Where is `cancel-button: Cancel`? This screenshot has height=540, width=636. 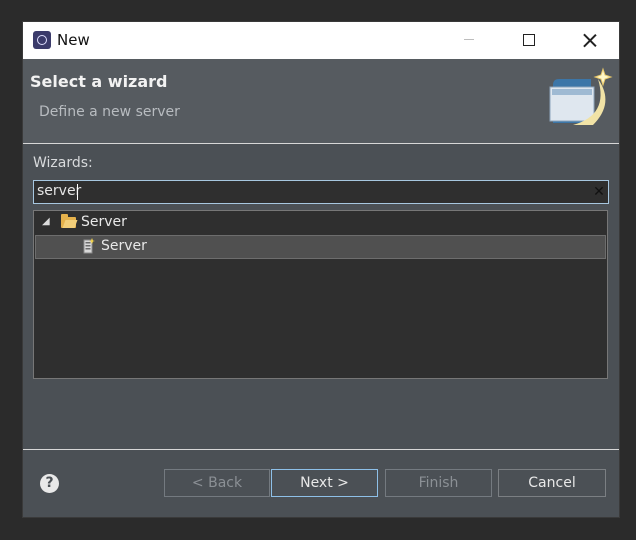
cancel-button: Cancel is located at coordinates (552, 483).